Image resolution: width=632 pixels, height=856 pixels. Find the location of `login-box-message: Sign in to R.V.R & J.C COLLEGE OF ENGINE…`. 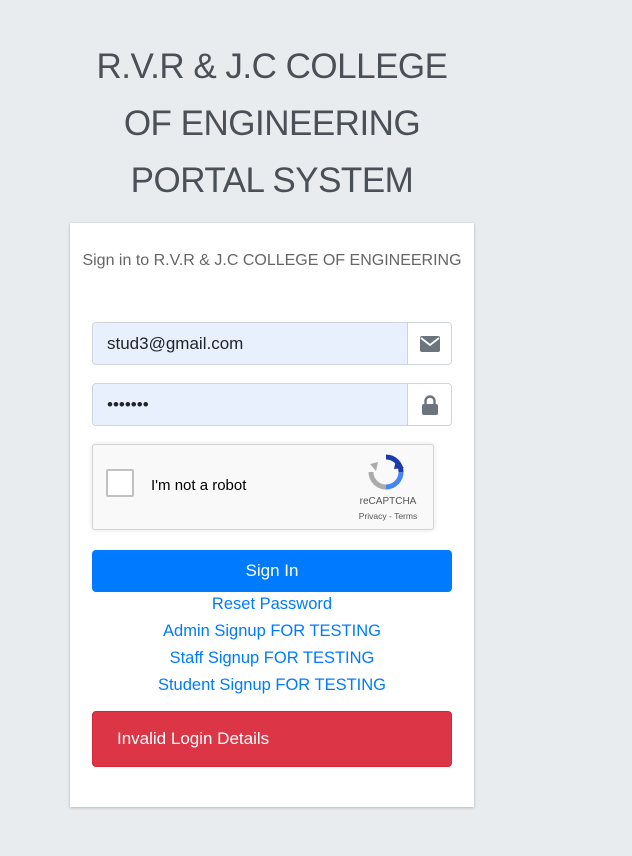

login-box-message: Sign in to R.V.R & J.C COLLEGE OF ENGINE… is located at coordinates (272, 260).